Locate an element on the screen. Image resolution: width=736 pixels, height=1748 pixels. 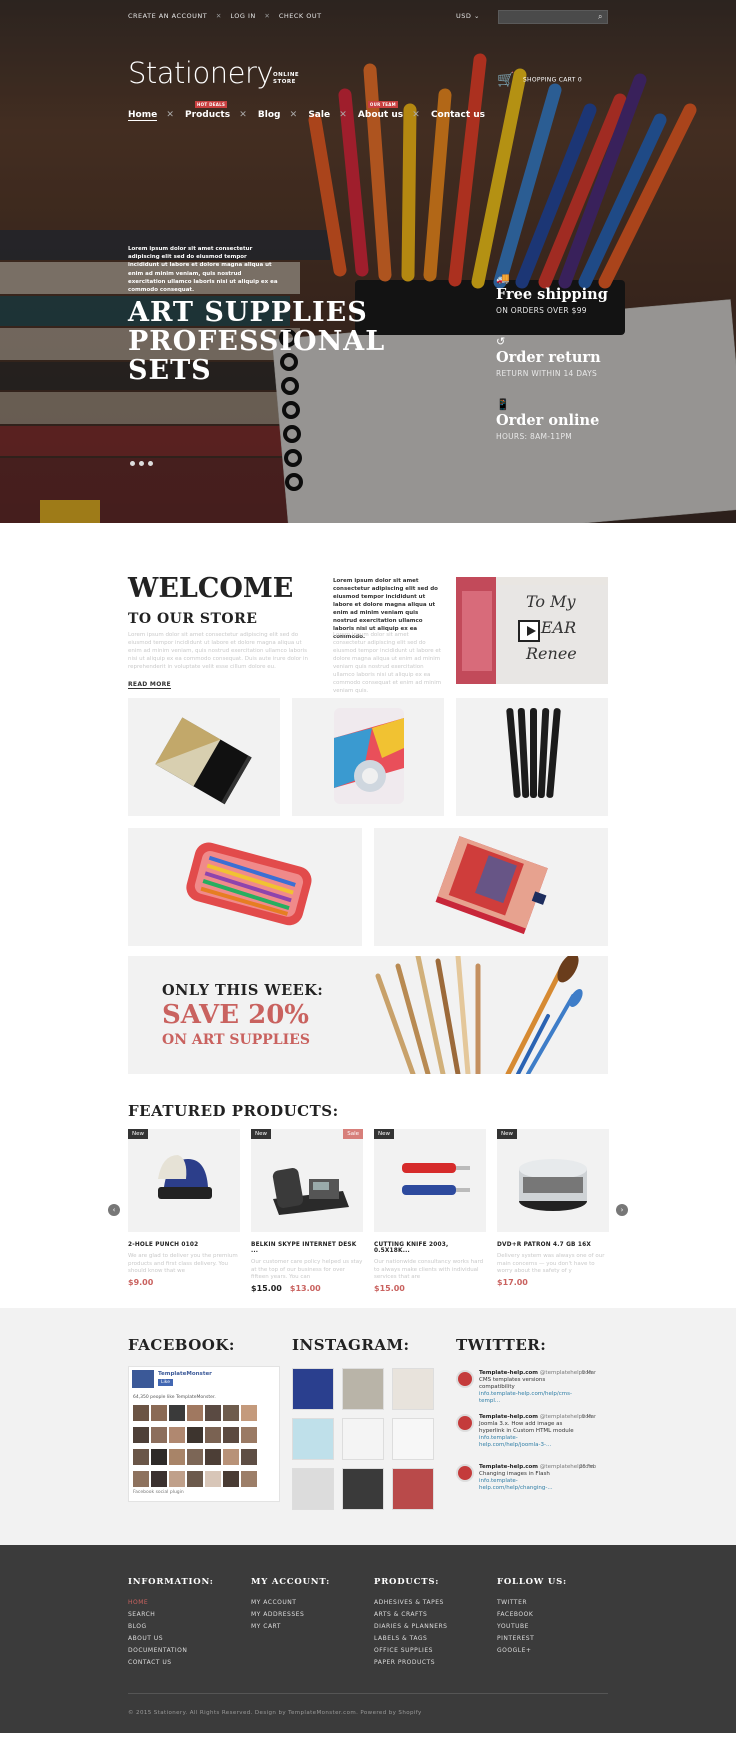
footer-link: BLOG is located at coordinates (171, 1626).